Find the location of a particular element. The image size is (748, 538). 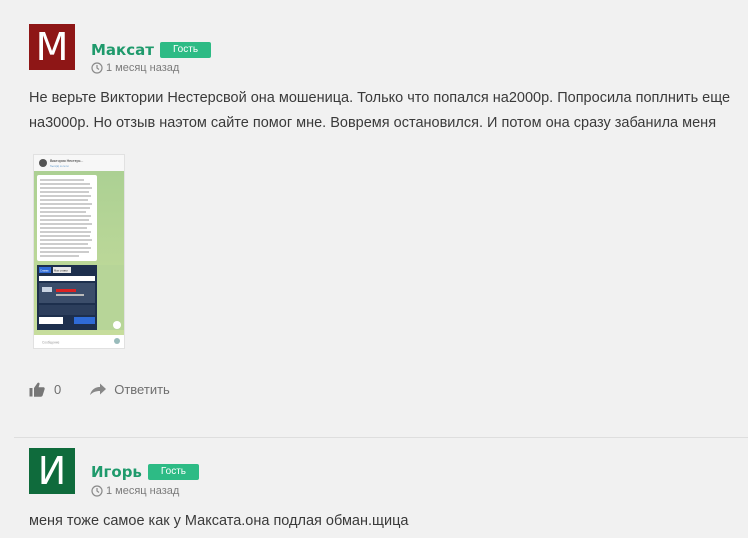

chat-input-placeholder: Сообщение is located at coordinates (51, 343).